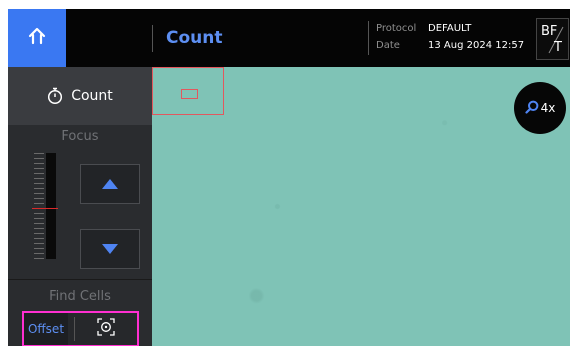 This screenshot has width=573, height=348. Describe the element at coordinates (532, 108) in the screenshot. I see `magnifier-icon` at that location.